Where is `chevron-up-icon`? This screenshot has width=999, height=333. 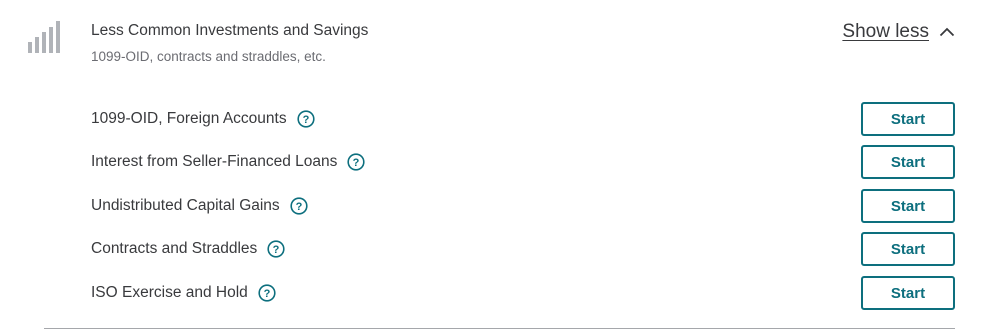 chevron-up-icon is located at coordinates (947, 32).